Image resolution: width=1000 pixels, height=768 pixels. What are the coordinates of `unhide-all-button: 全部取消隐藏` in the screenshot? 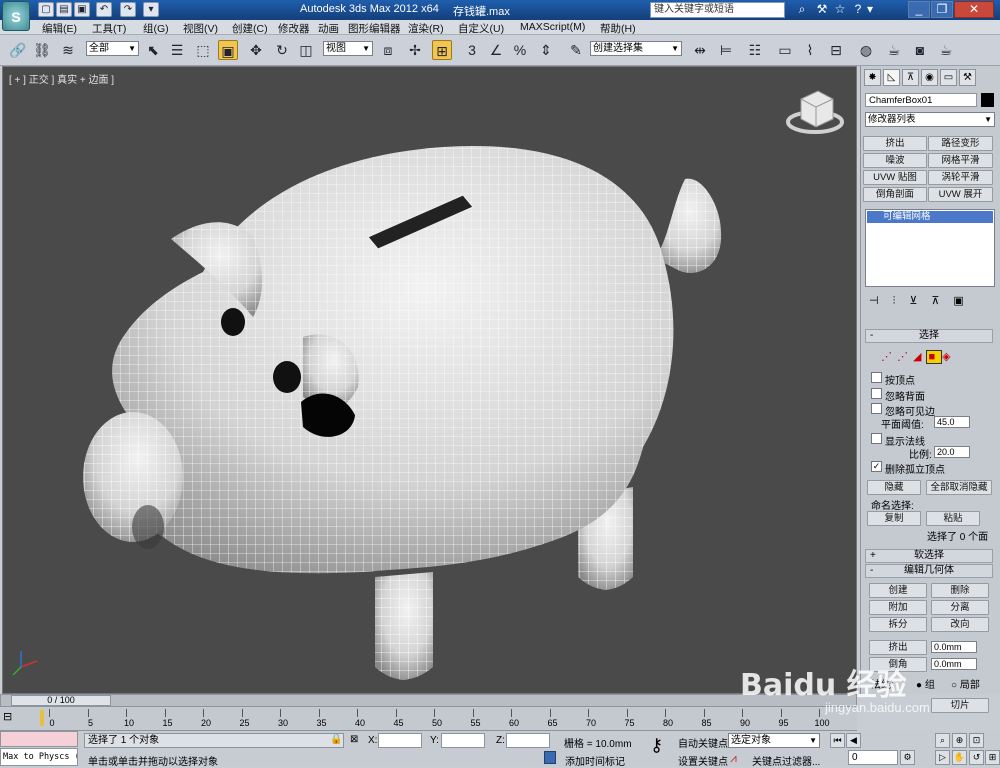 It's located at (959, 487).